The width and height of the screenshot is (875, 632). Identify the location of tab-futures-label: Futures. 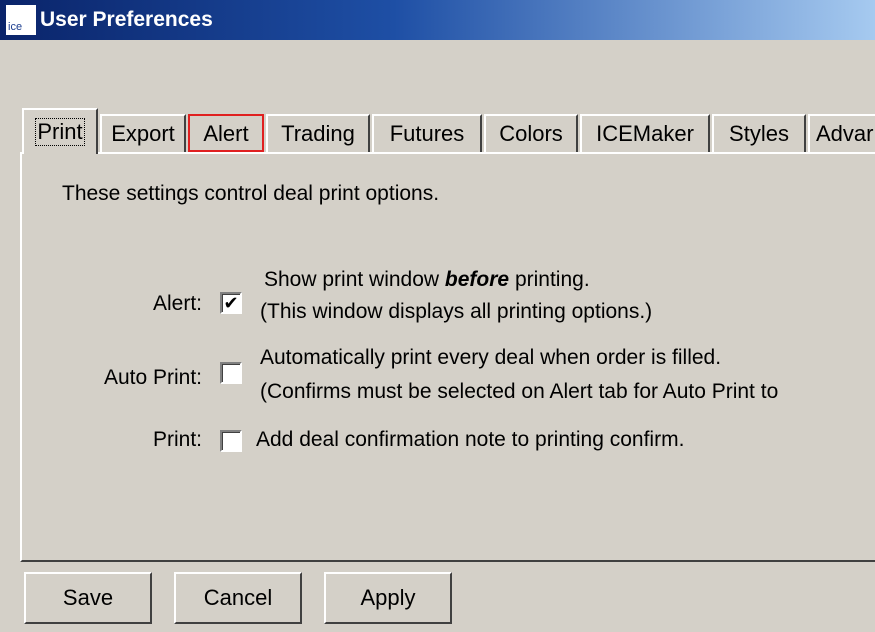
(427, 133).